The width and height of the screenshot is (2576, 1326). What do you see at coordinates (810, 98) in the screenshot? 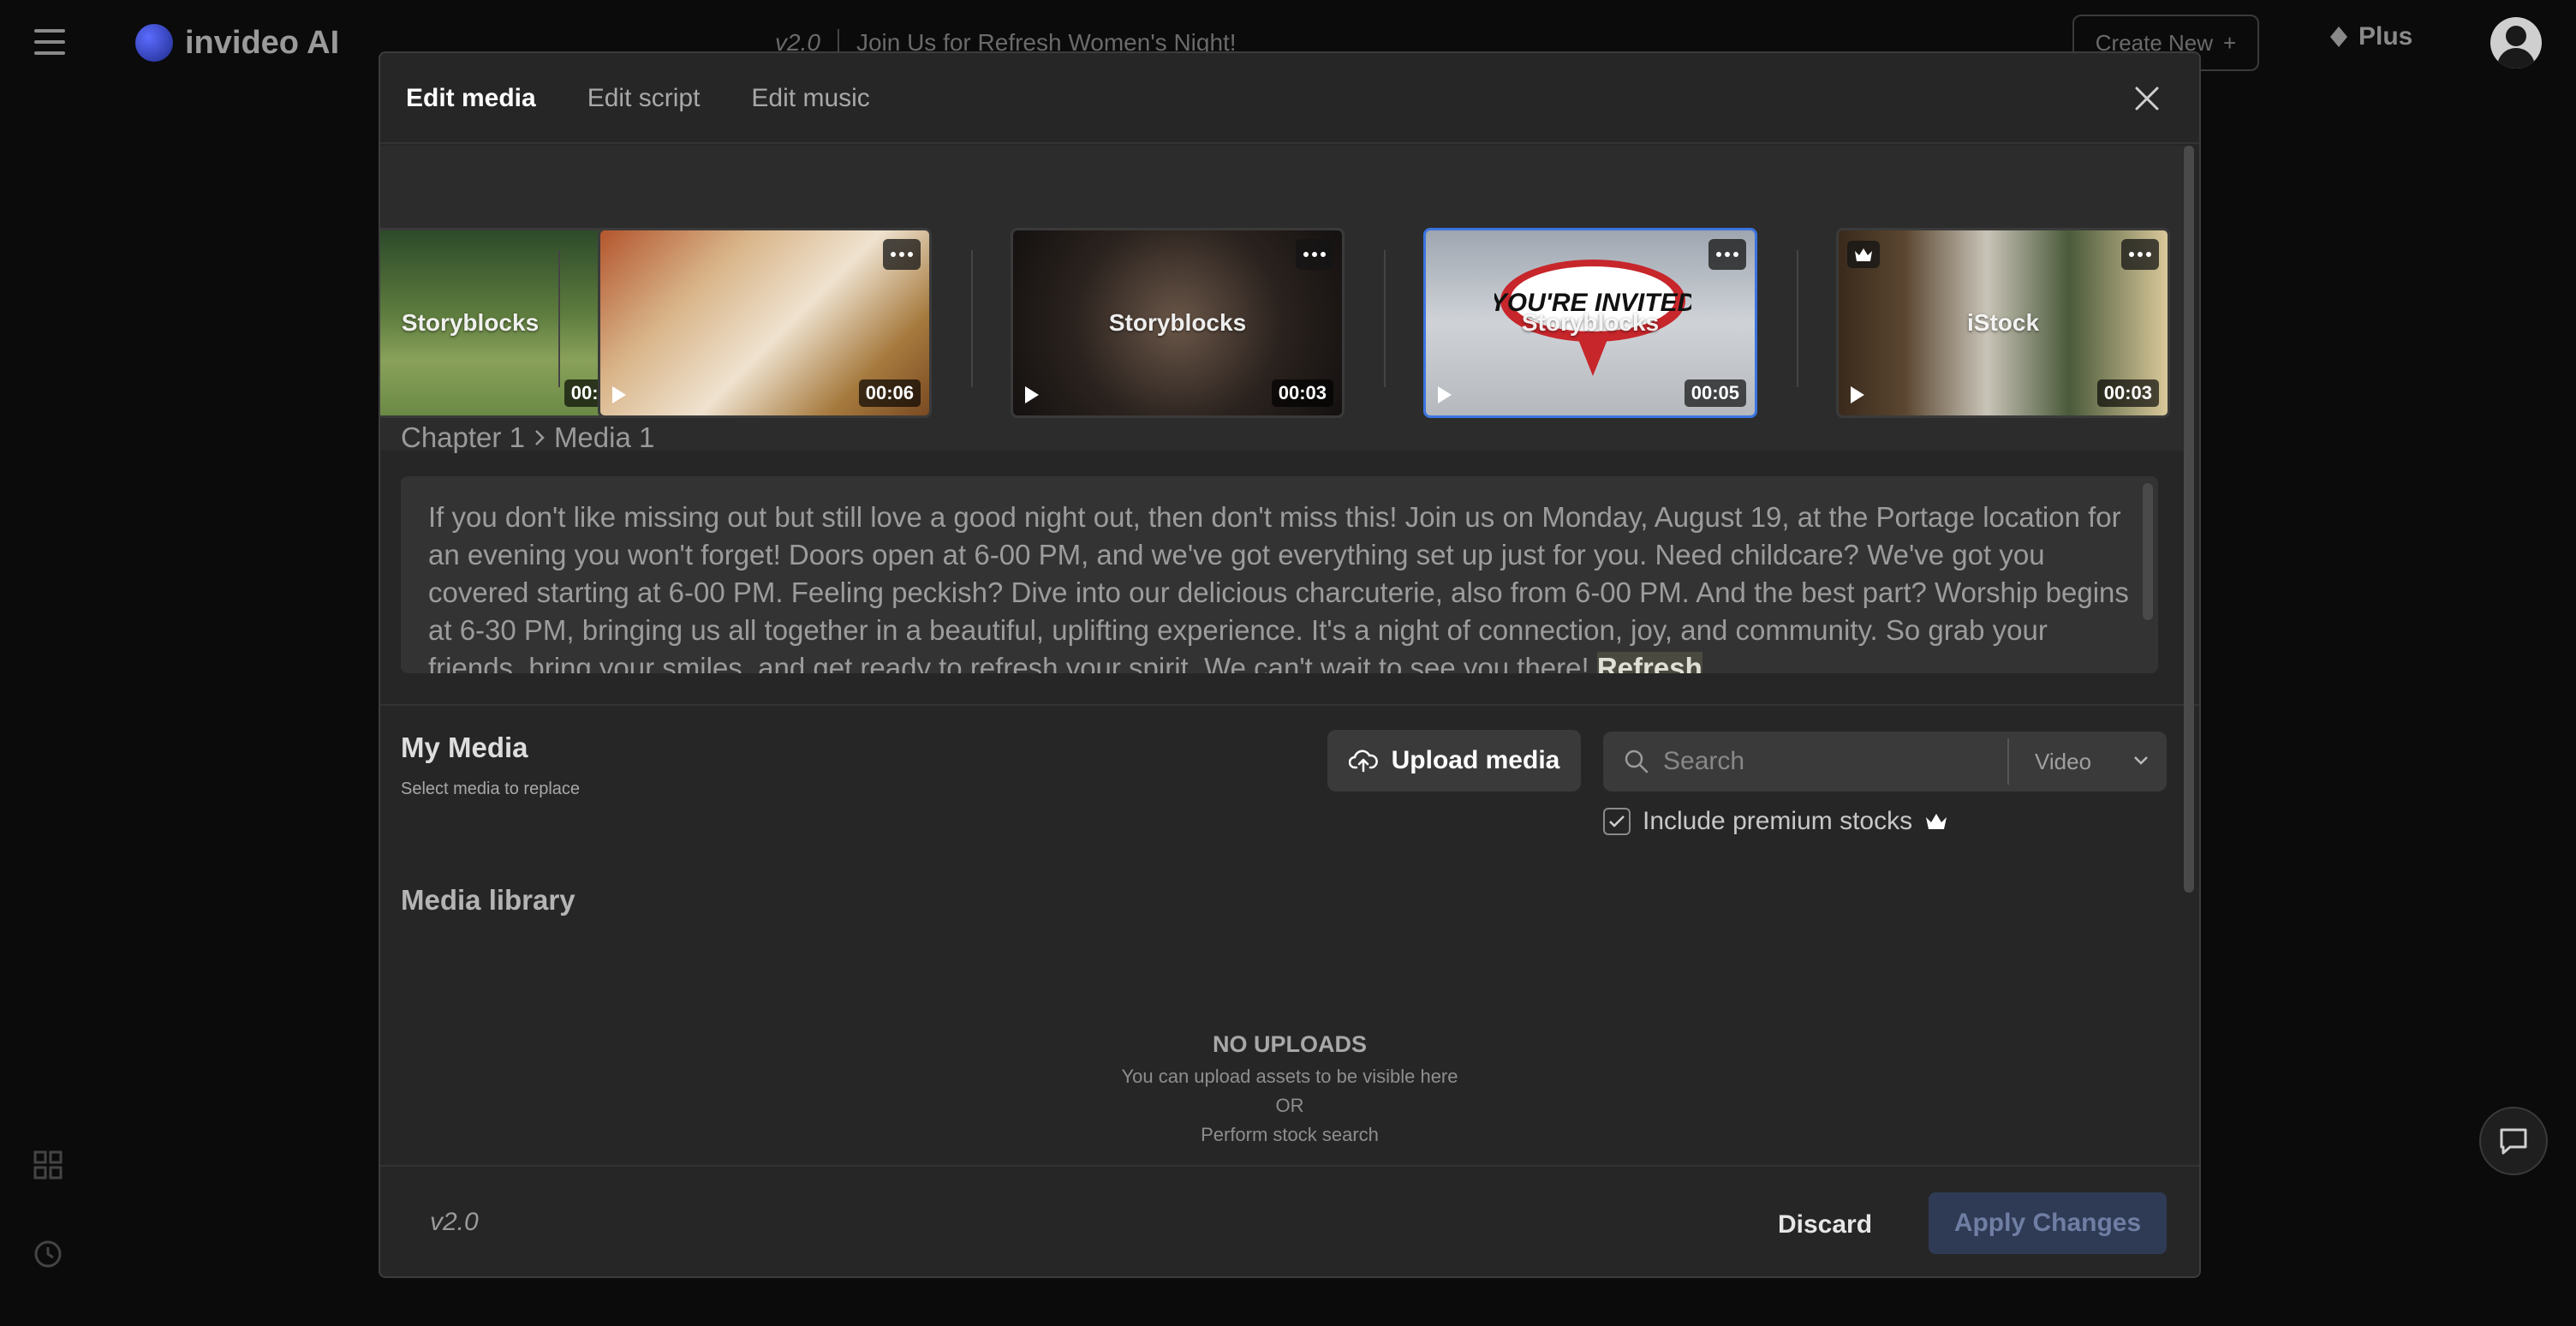
I see `tab-edit-music: Edit music` at bounding box center [810, 98].